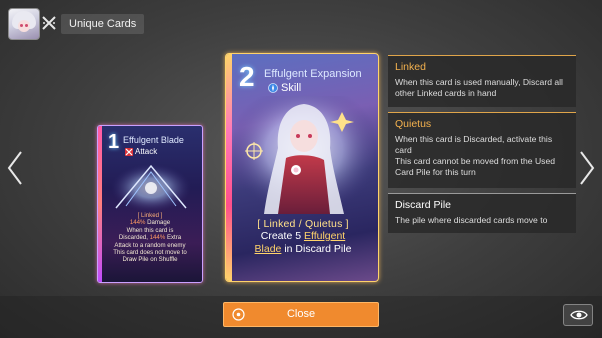 This screenshot has height=338, width=602. What do you see at coordinates (15, 168) in the screenshot?
I see `previous-arrow-icon` at bounding box center [15, 168].